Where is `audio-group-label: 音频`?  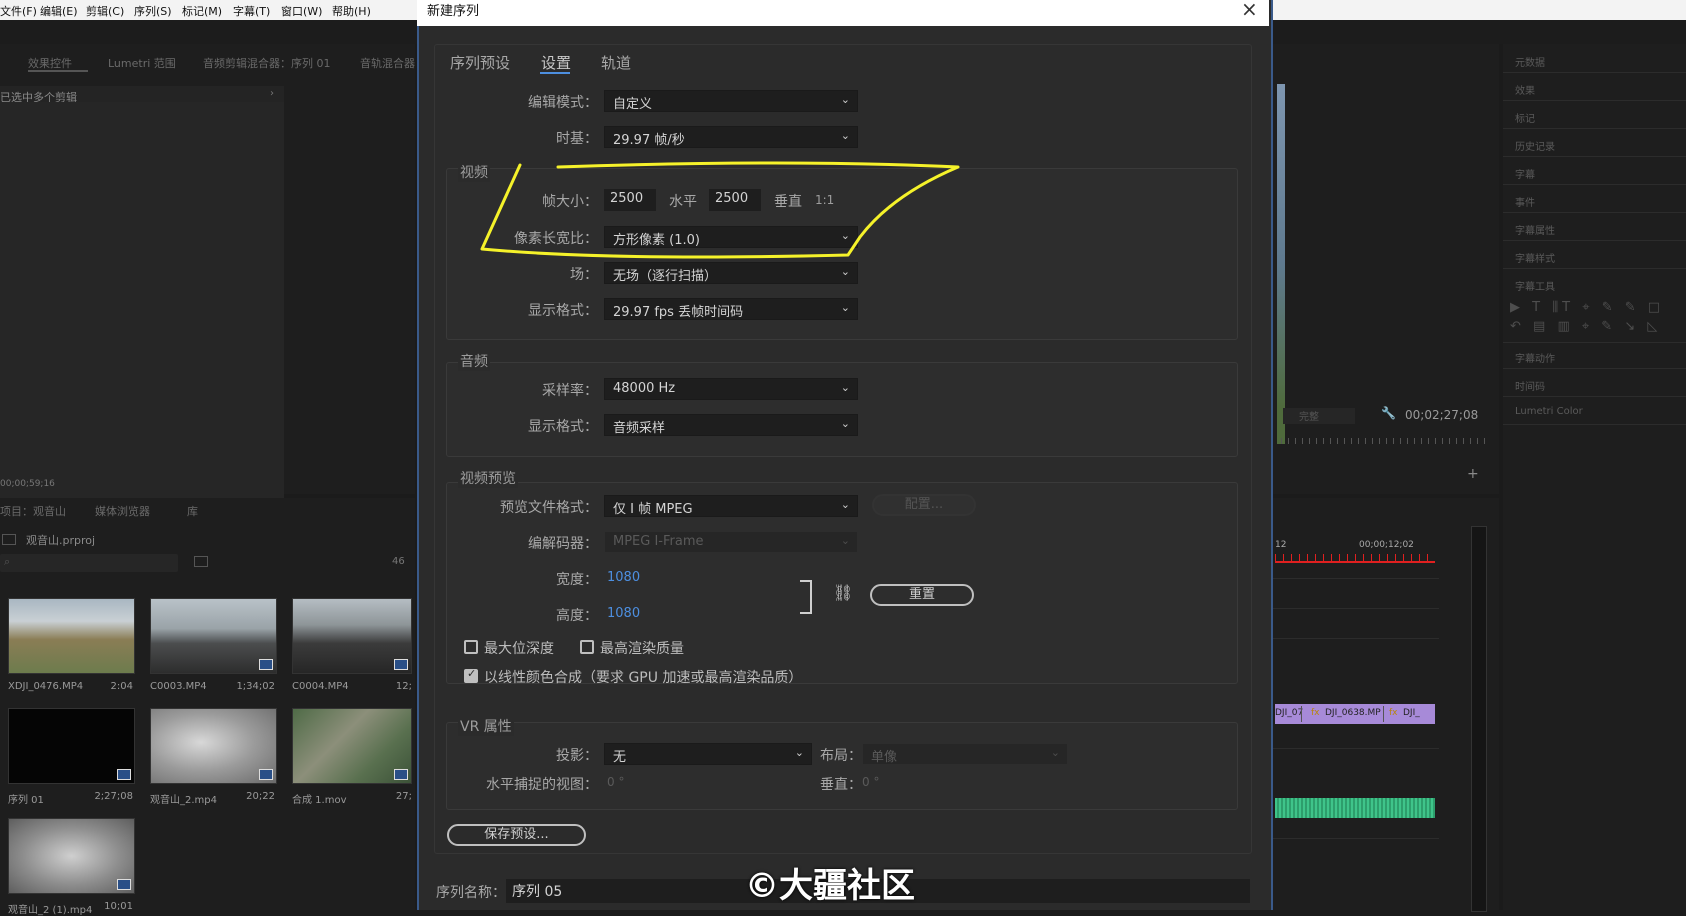
audio-group-label: 音频 is located at coordinates (474, 361).